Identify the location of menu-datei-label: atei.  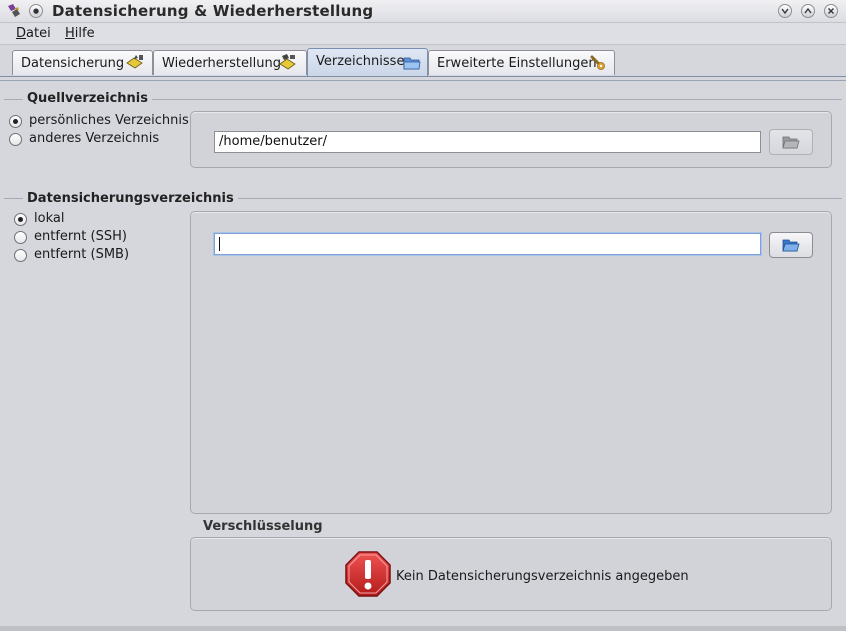
(38, 33).